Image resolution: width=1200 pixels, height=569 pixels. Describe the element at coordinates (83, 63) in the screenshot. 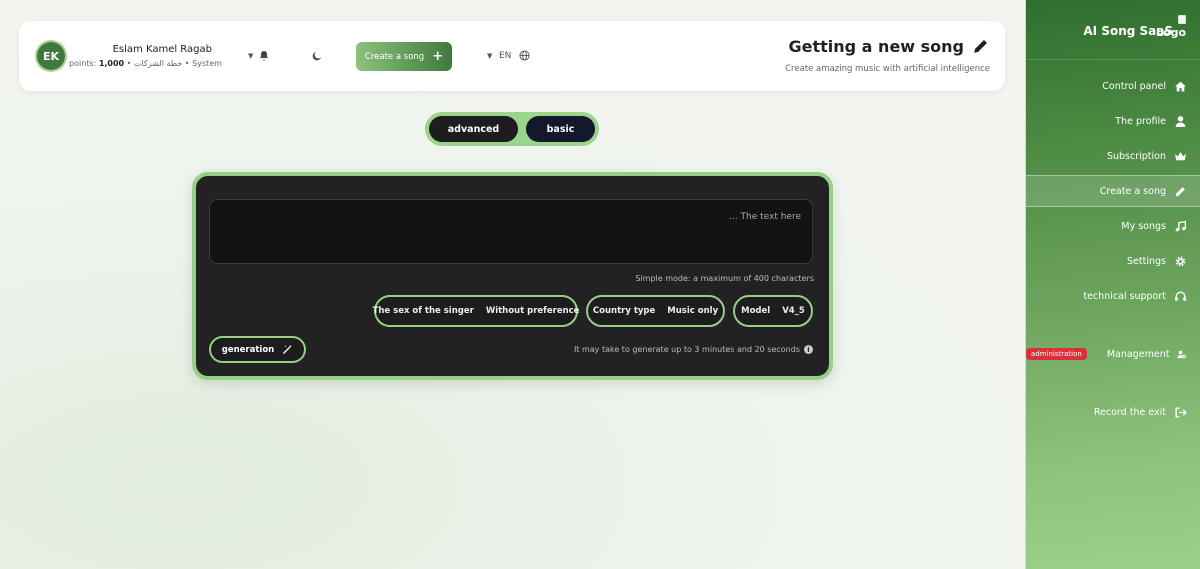

I see `points-label: points:` at that location.